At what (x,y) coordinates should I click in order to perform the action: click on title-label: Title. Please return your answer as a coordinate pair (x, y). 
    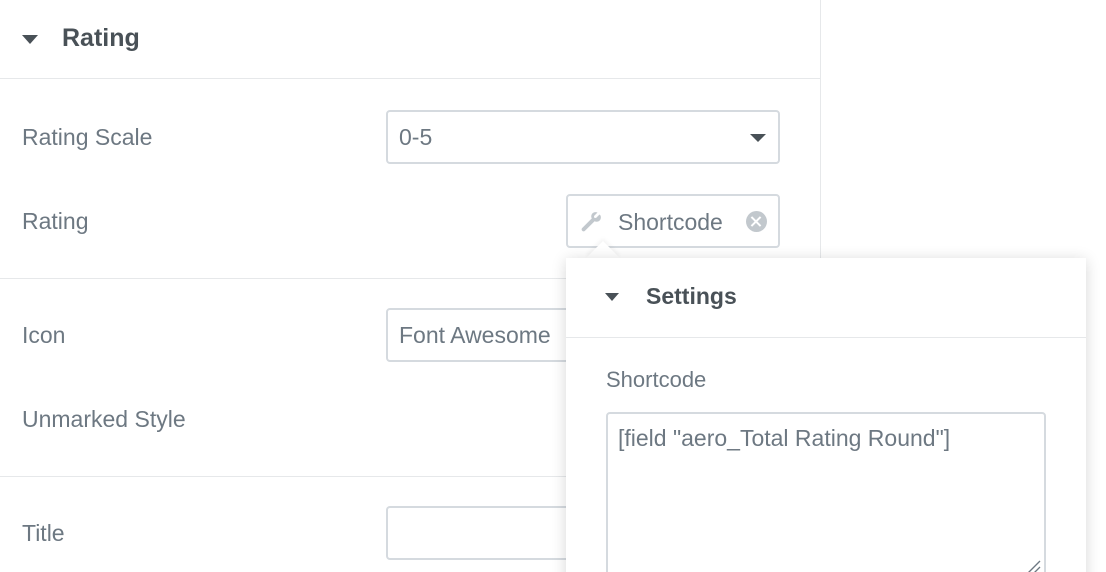
    Looking at the image, I should click on (43, 533).